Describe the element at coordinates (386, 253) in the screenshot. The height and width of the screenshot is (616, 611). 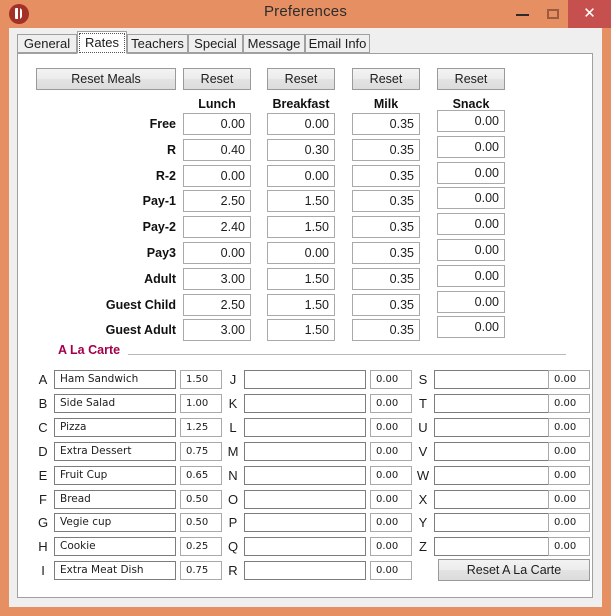
I see `rate-input-milk-6: 0.35` at that location.